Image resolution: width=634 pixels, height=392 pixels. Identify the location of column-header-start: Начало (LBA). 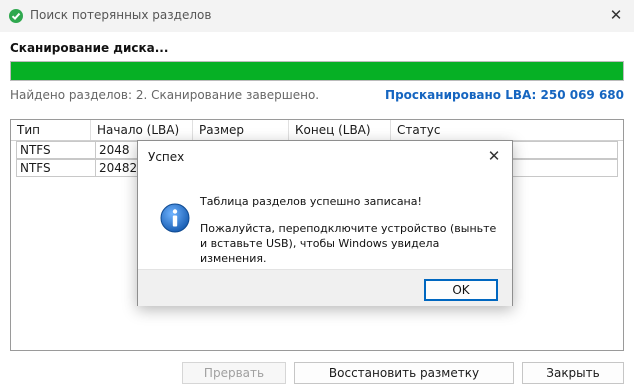
(142, 130).